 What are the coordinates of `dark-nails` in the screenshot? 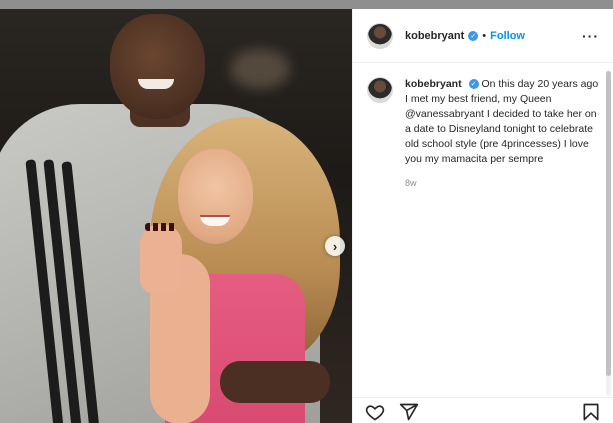 It's located at (161, 227).